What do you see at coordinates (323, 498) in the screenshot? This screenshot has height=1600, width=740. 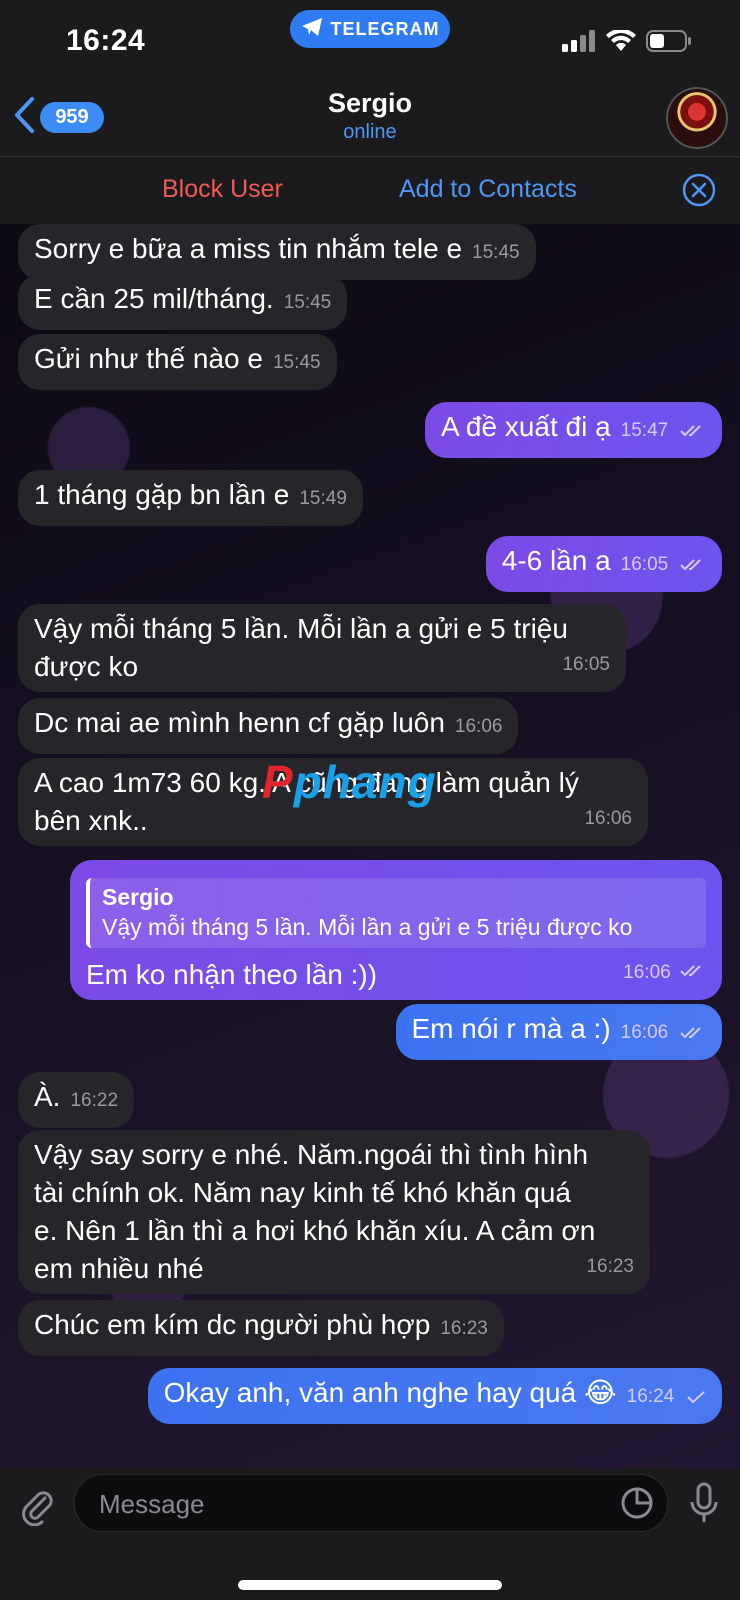 I see `message-time: 15:49` at bounding box center [323, 498].